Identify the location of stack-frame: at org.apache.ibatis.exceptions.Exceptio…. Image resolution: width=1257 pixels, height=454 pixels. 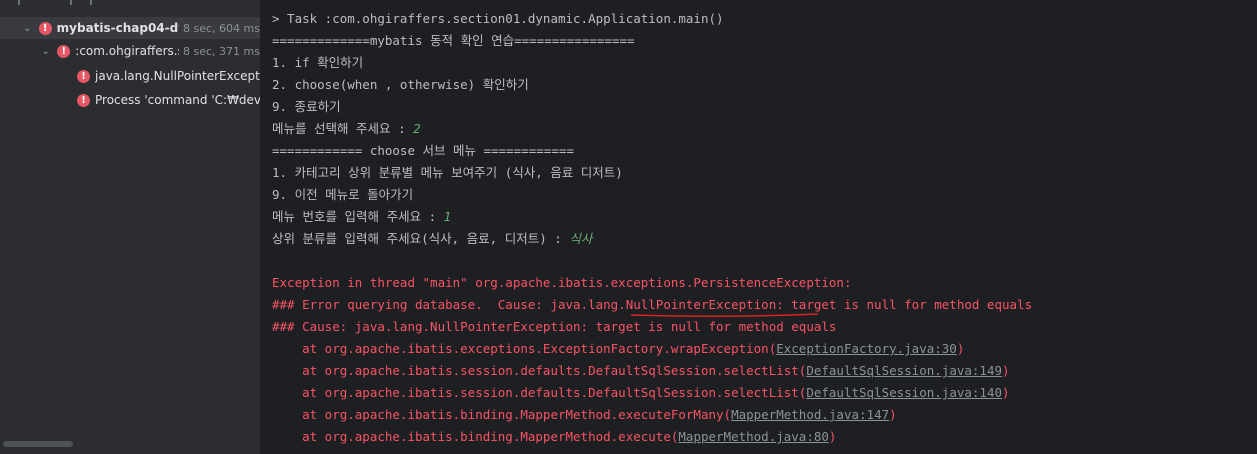
(618, 348).